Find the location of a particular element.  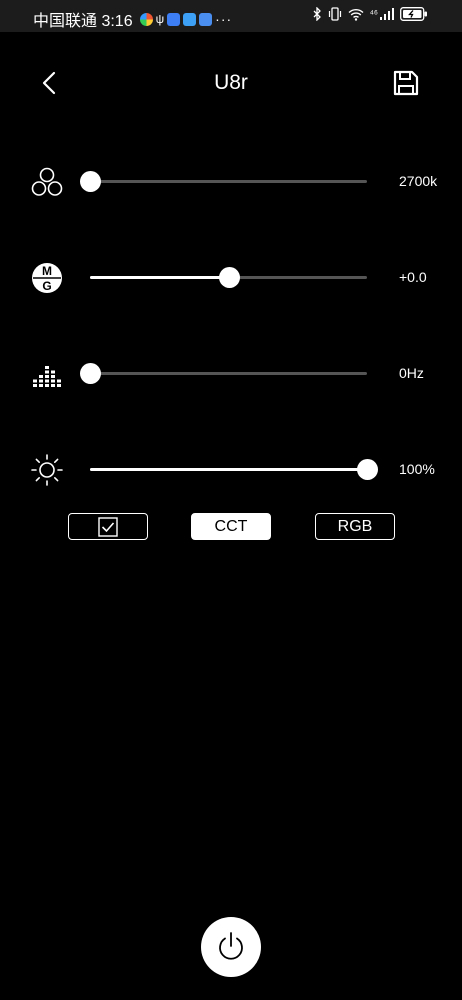

power-button is located at coordinates (231, 947).